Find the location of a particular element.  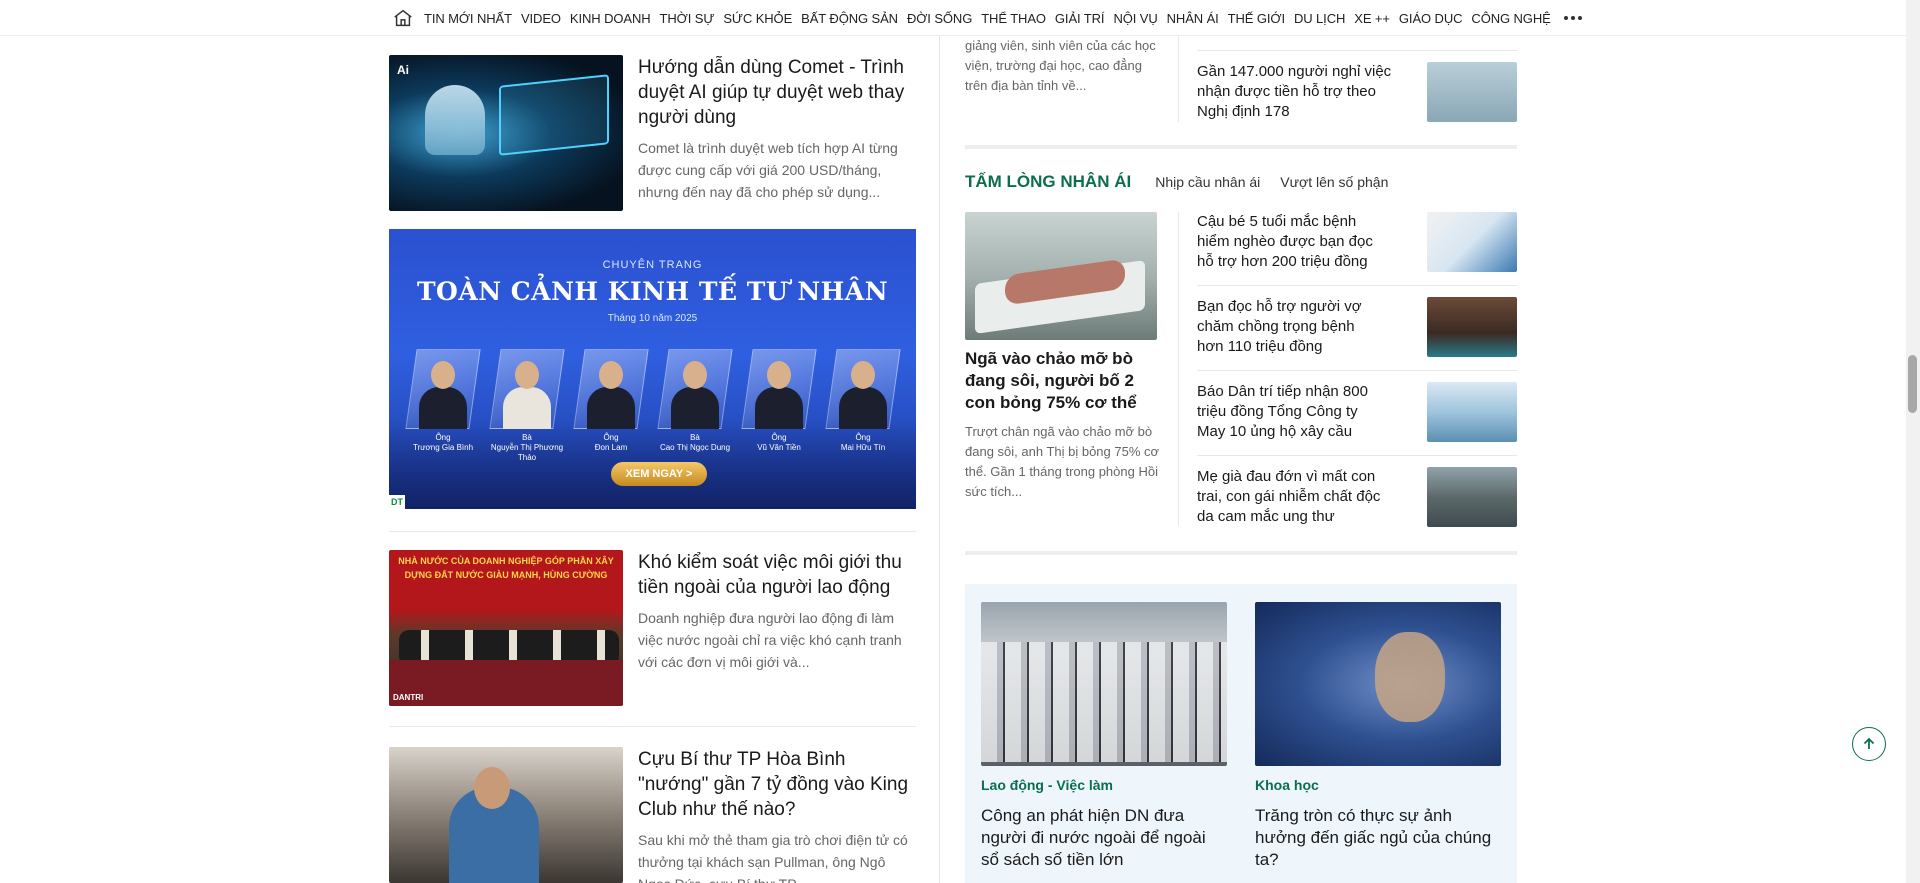

thumb-ai-label: Ai is located at coordinates (403, 70).